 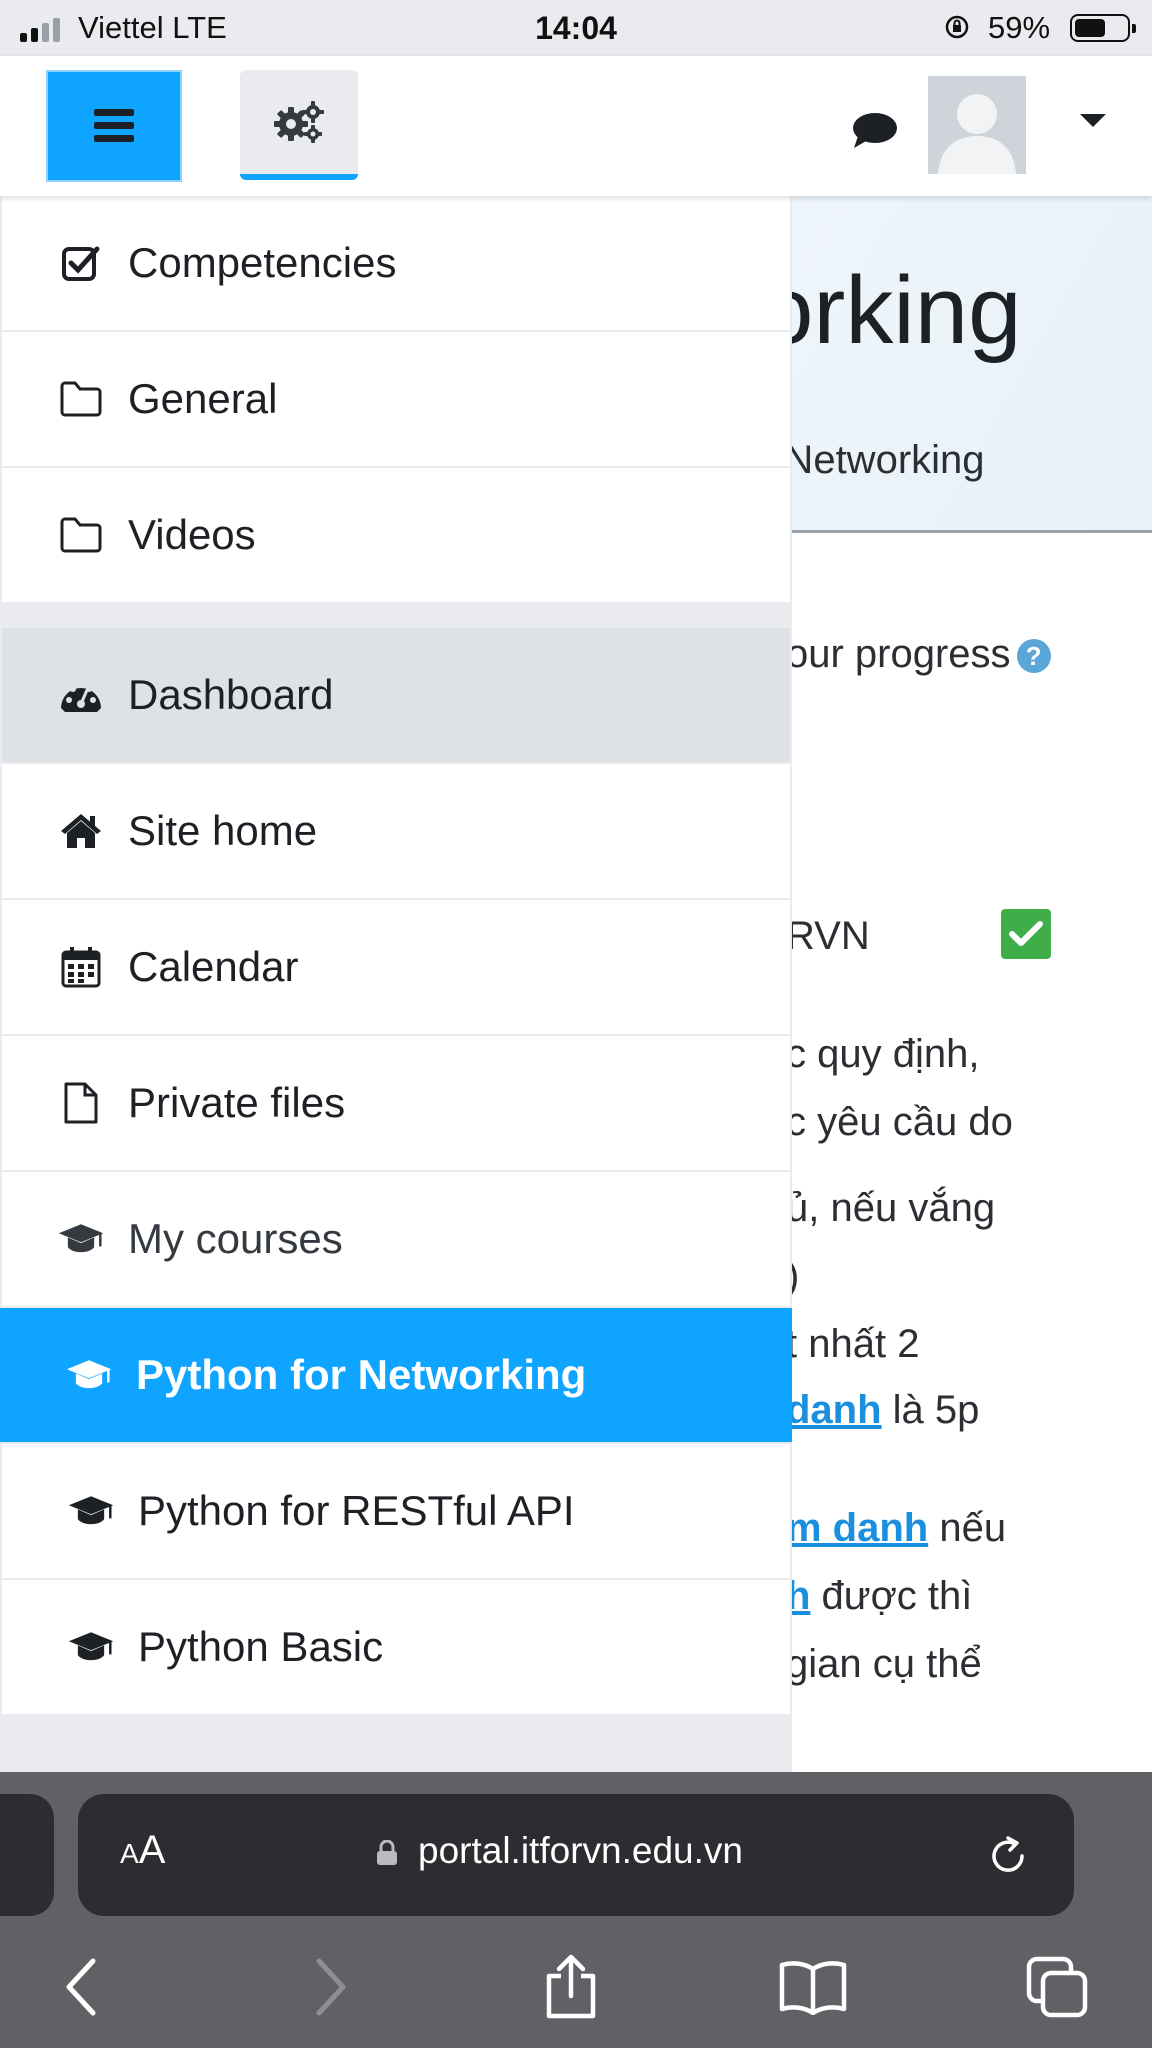 What do you see at coordinates (580, 1851) in the screenshot?
I see `url-text: portal.itforvn.edu.vn` at bounding box center [580, 1851].